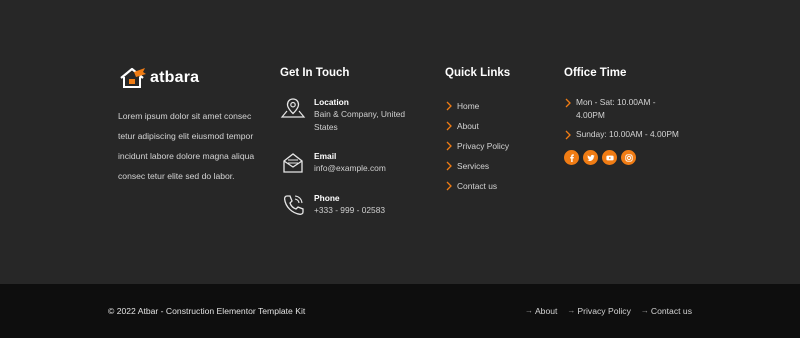 The width and height of the screenshot is (800, 338). What do you see at coordinates (364, 168) in the screenshot?
I see `email-value: info@example.com` at bounding box center [364, 168].